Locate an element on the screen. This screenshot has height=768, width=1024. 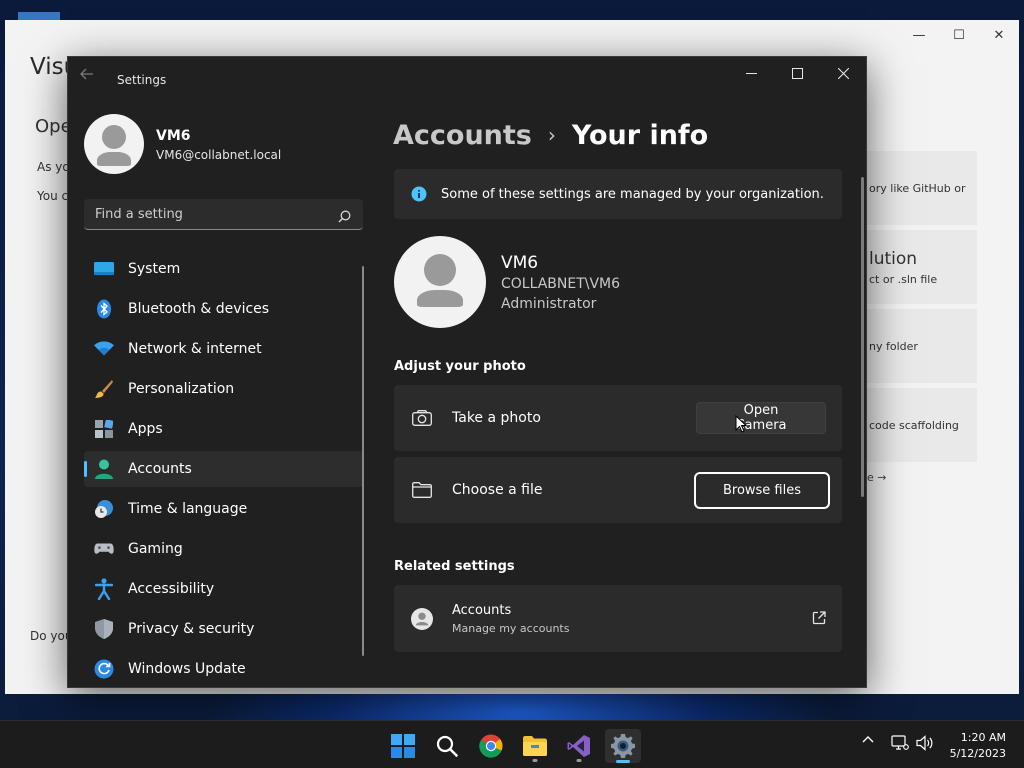
vs-close-button: ✕ is located at coordinates (999, 35).